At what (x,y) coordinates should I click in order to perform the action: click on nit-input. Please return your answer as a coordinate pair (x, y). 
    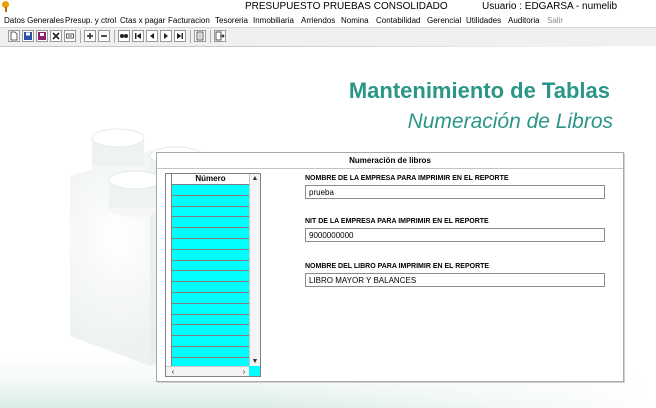
    Looking at the image, I should click on (455, 235).